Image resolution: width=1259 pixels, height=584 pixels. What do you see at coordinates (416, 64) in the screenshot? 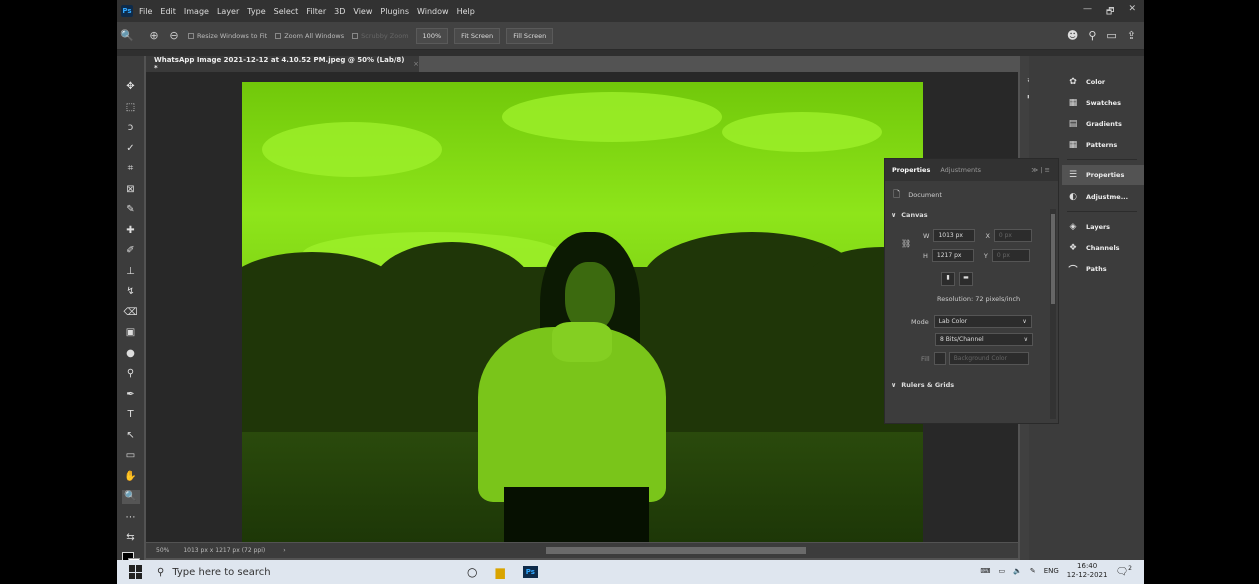
I see `close-tab-icon: ×` at bounding box center [416, 64].